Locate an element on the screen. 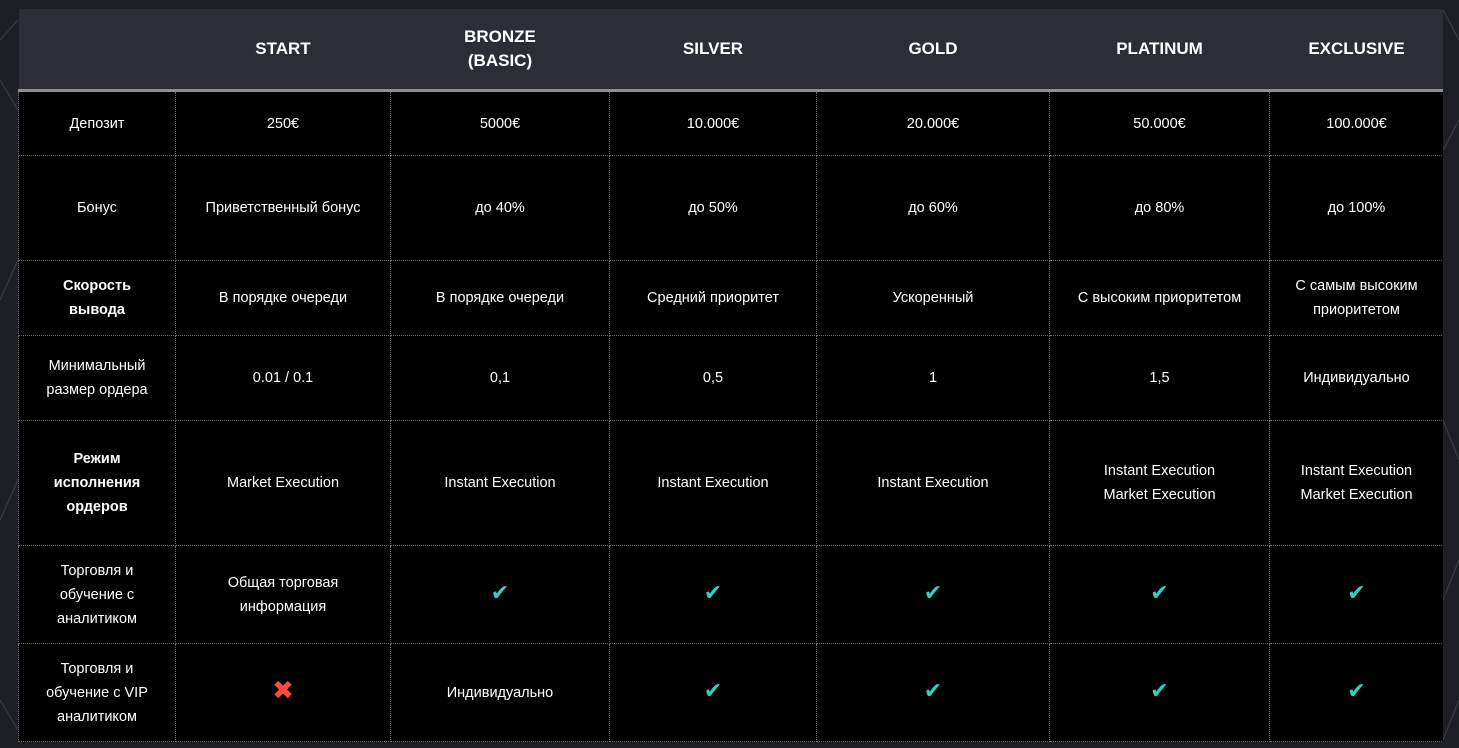 The width and height of the screenshot is (1459, 748). cell-gold: Ускоренный is located at coordinates (933, 298).